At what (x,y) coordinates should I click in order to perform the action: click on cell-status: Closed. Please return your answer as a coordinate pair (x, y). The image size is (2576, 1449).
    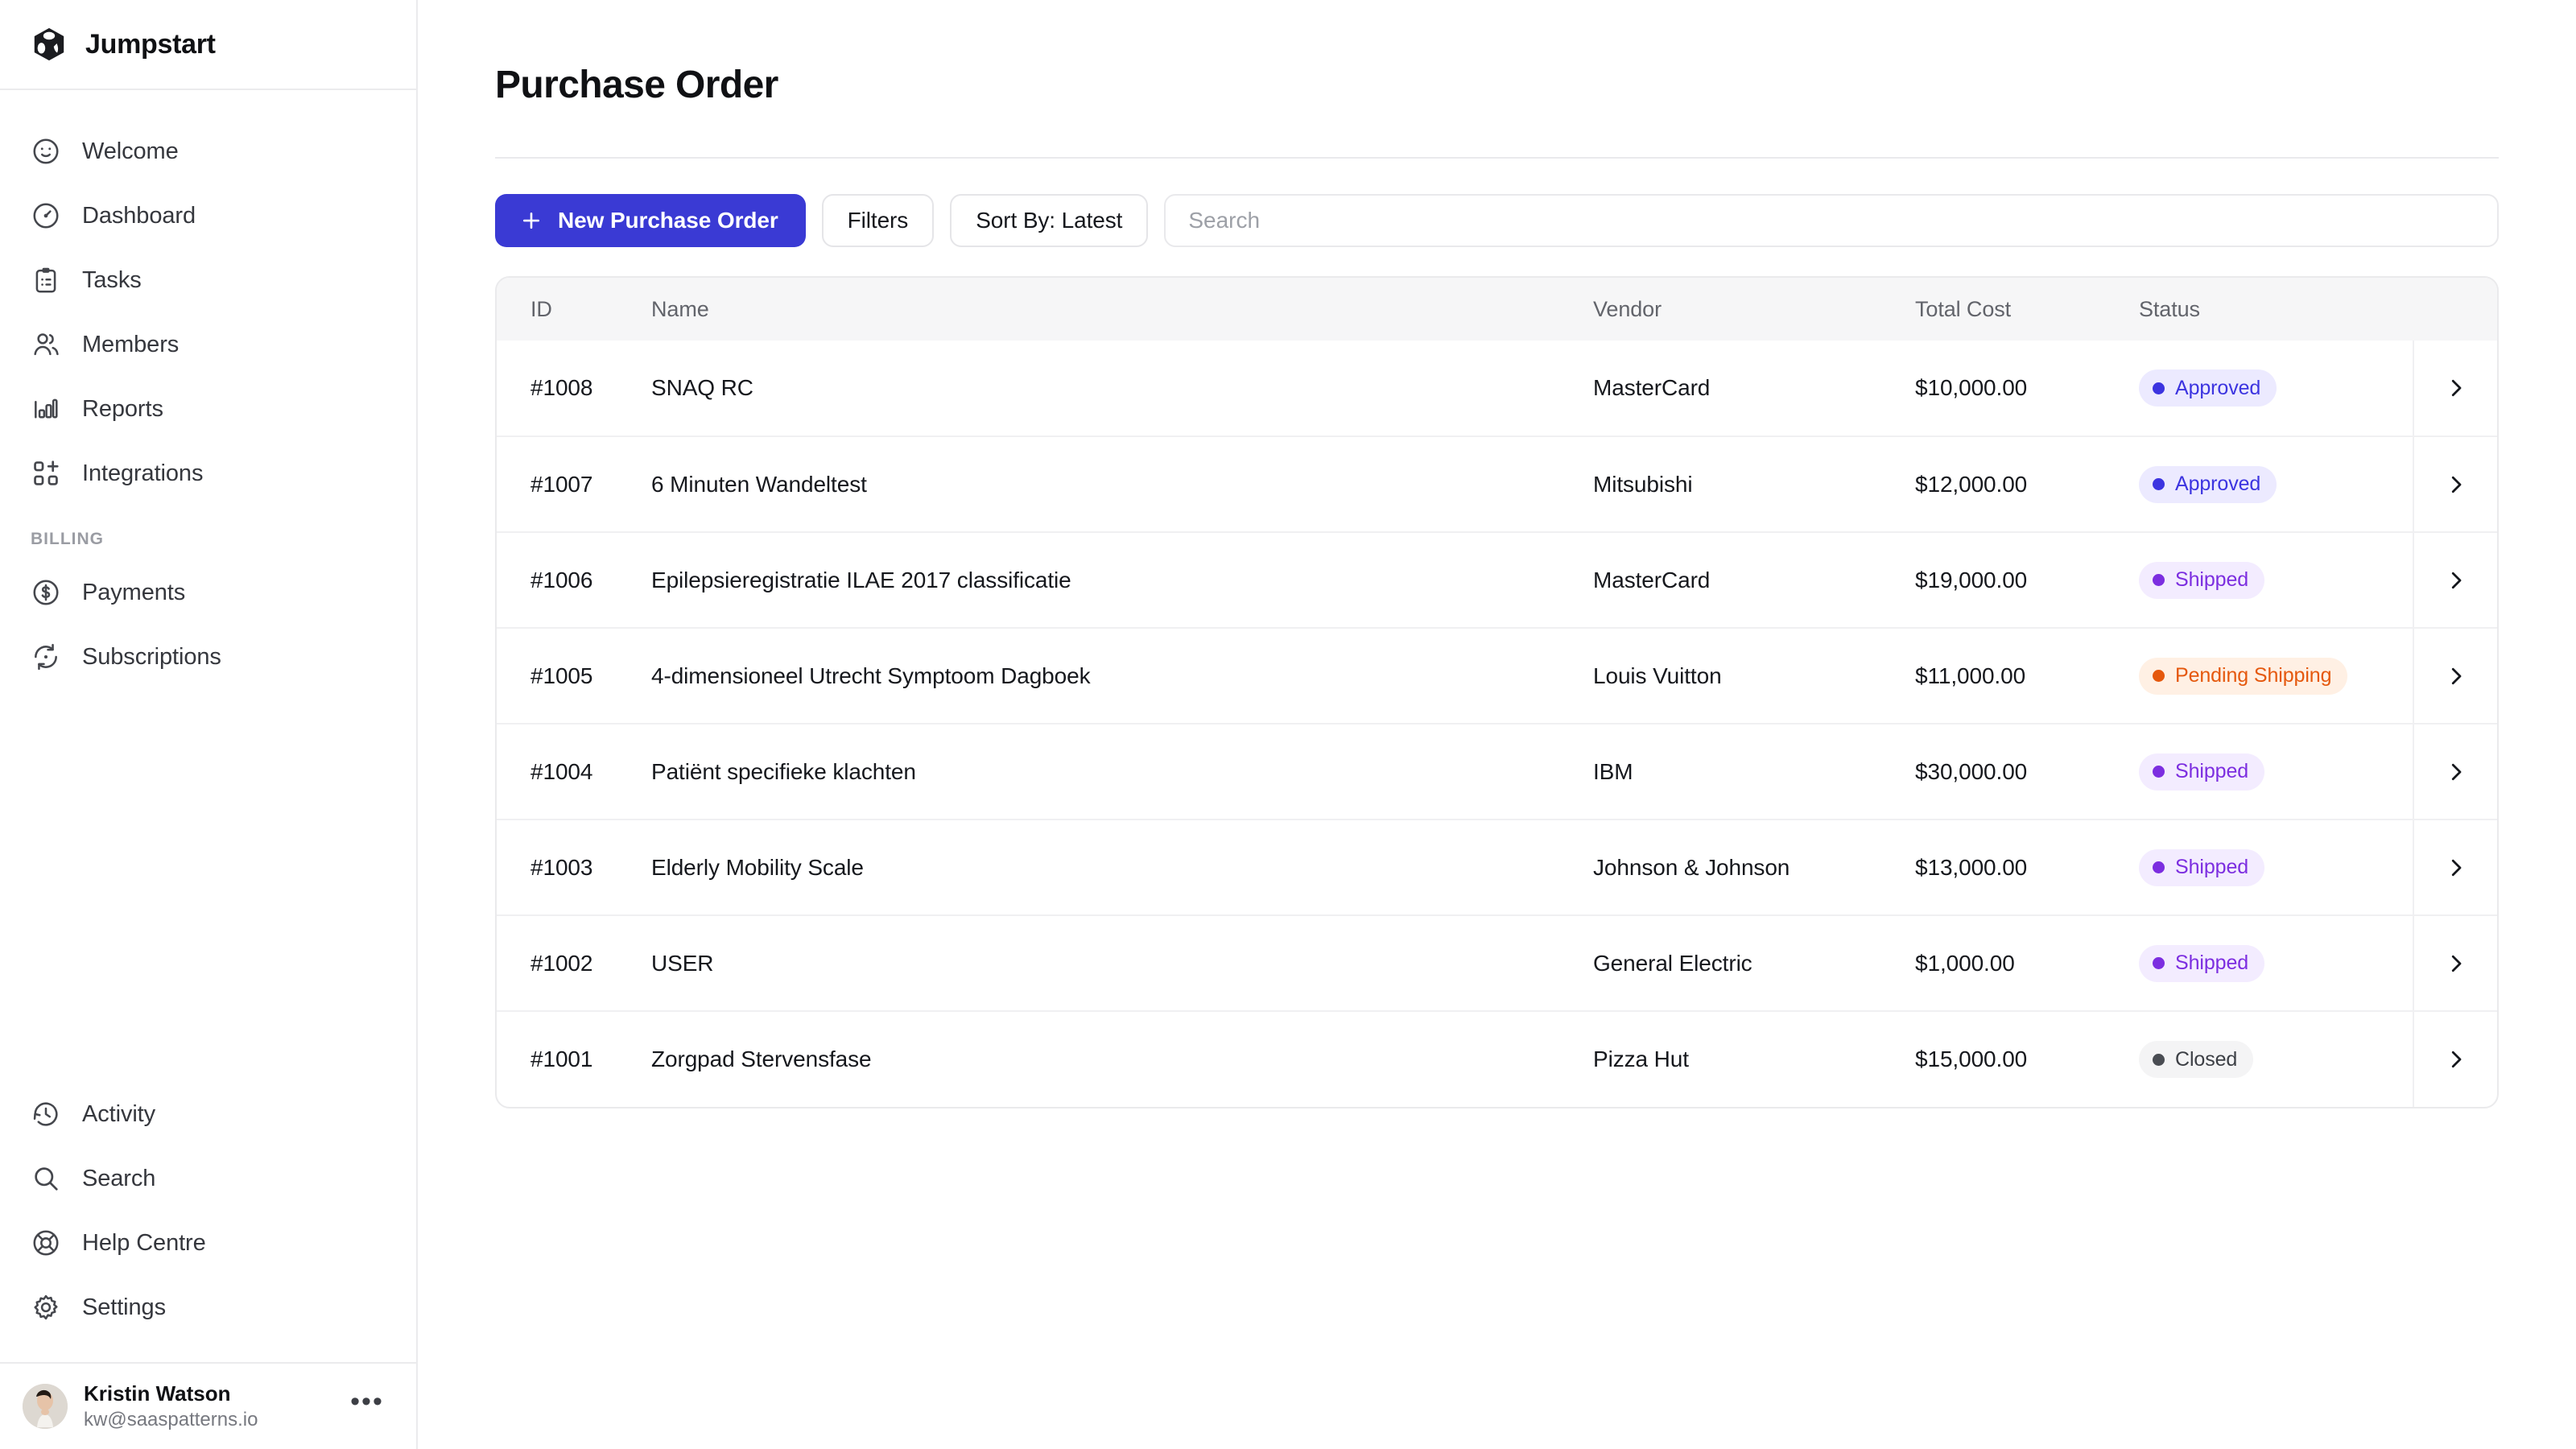
    Looking at the image, I should click on (2260, 1058).